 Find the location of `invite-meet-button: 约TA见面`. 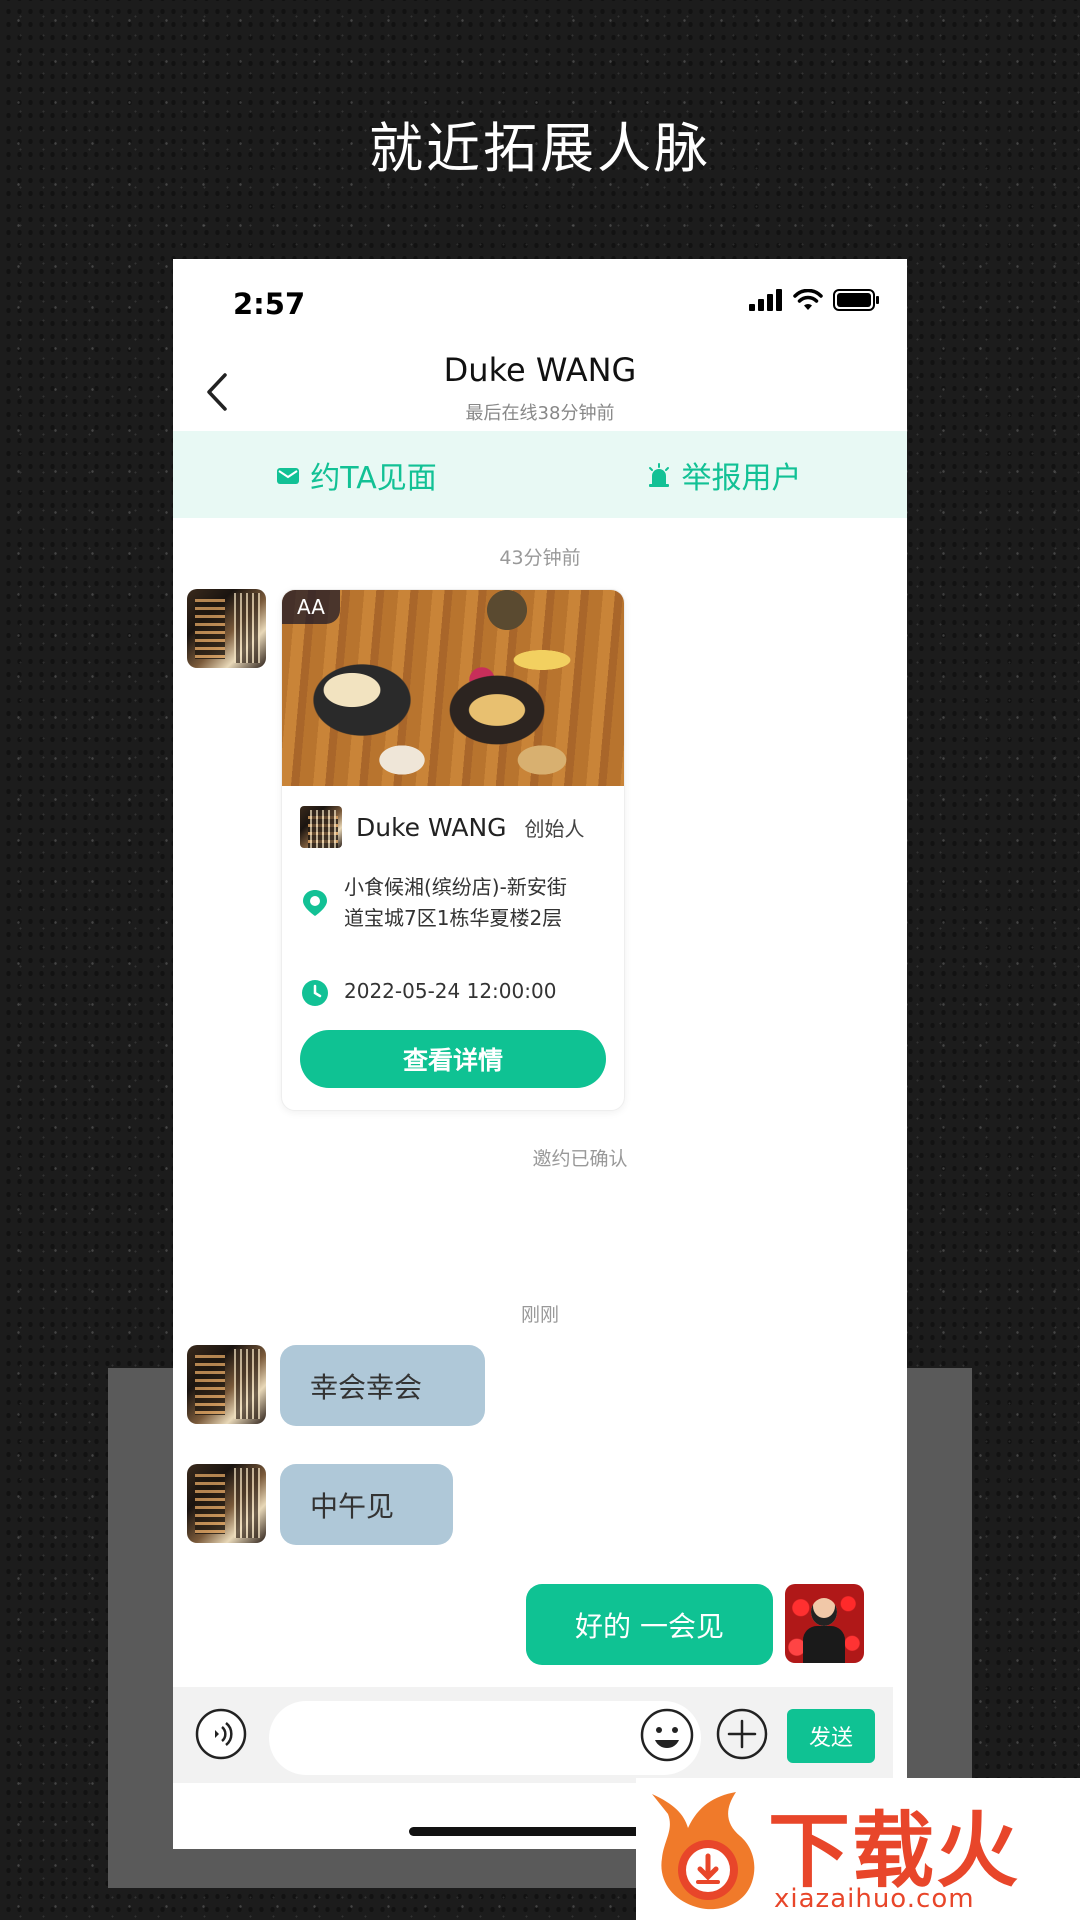

invite-meet-button: 约TA见面 is located at coordinates (356, 475).